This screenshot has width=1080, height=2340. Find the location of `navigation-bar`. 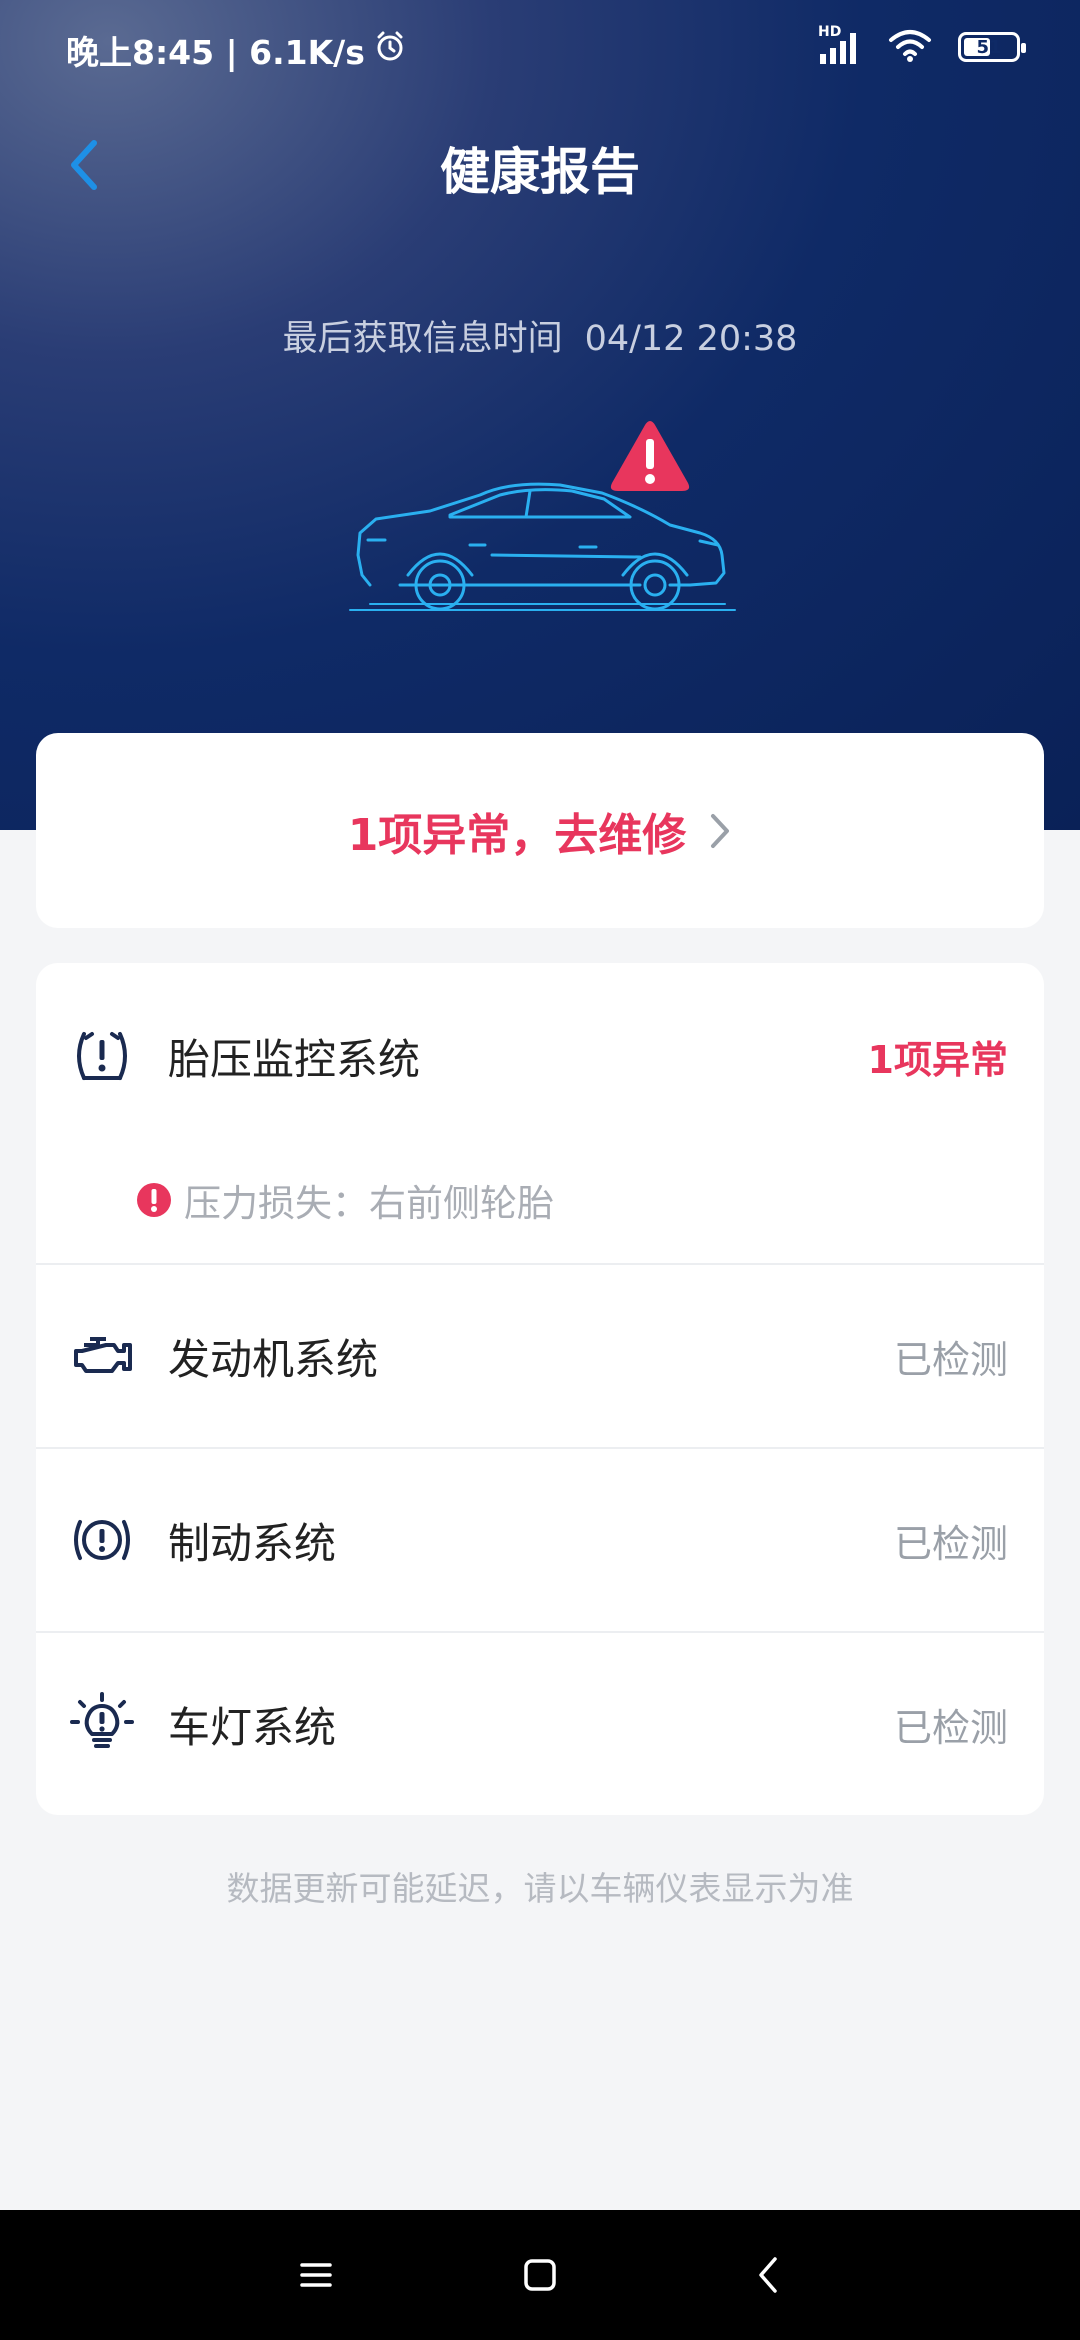

navigation-bar is located at coordinates (540, 2275).